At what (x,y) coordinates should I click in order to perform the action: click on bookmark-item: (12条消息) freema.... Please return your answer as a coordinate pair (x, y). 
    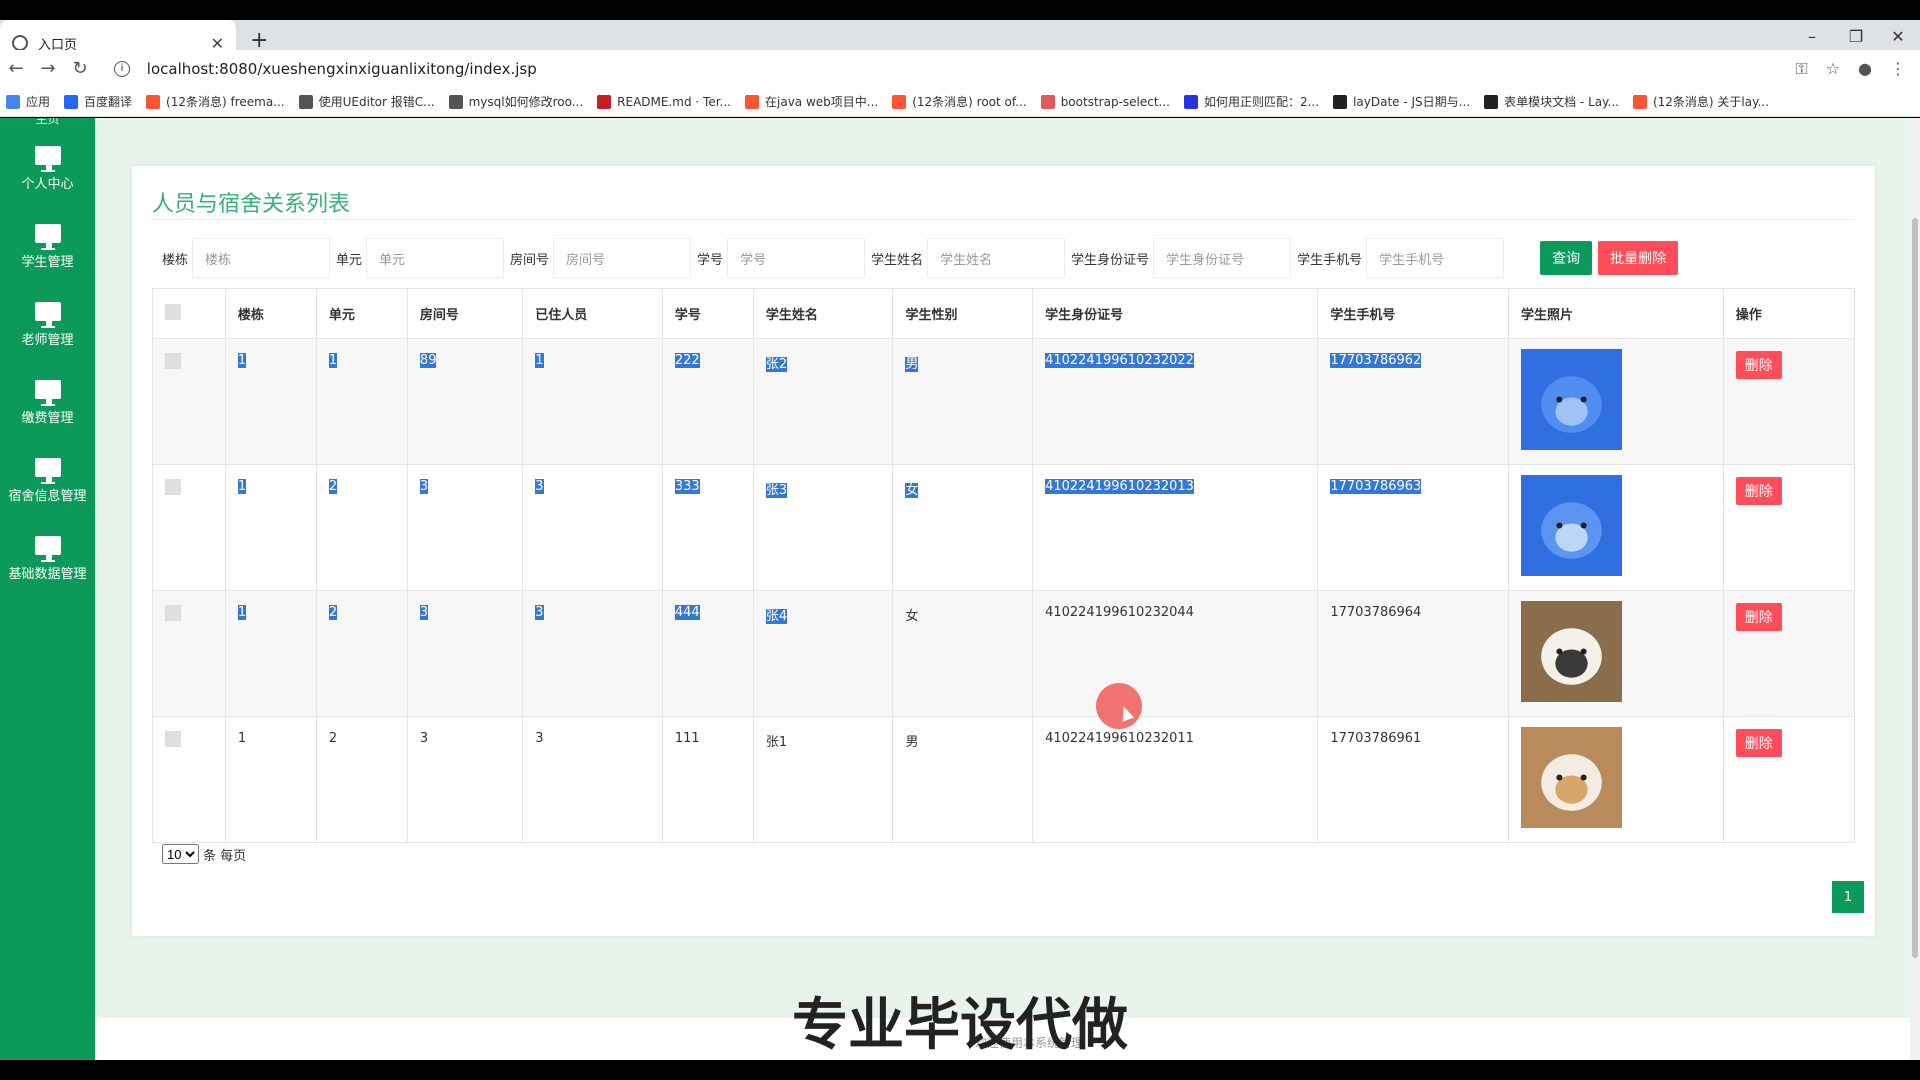
    Looking at the image, I should click on (215, 101).